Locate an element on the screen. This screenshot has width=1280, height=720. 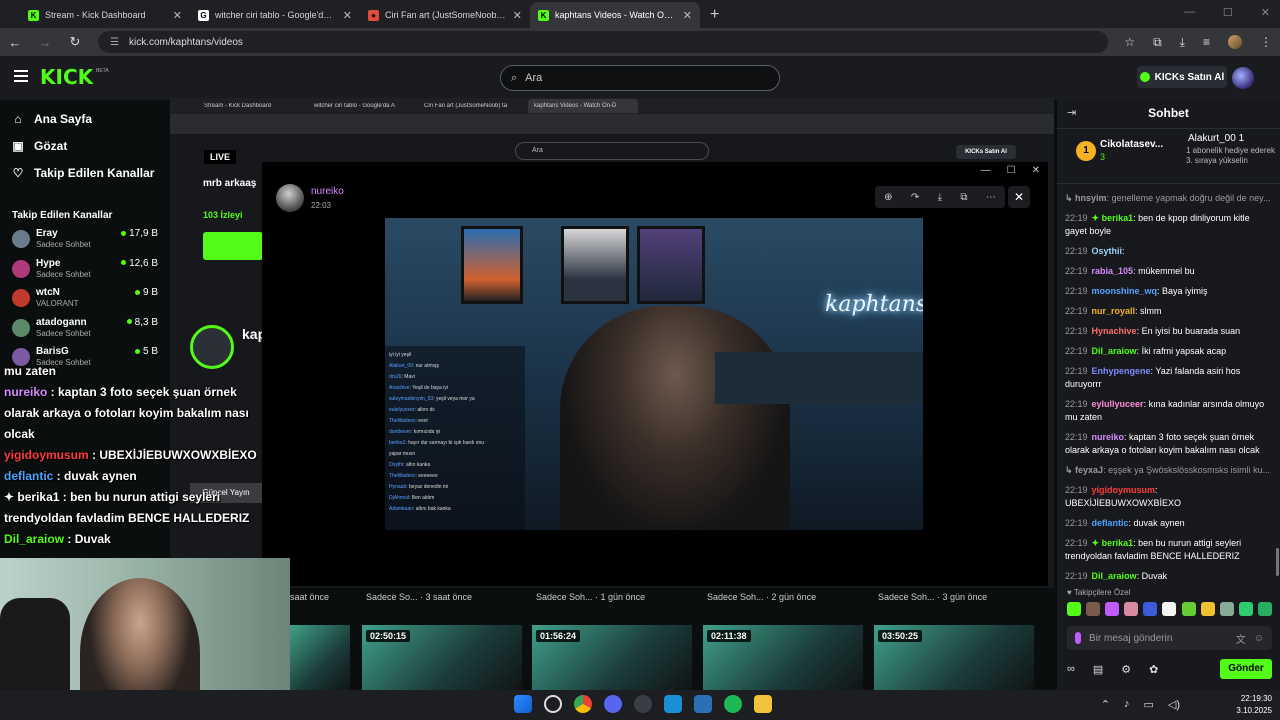
chat-username: rabia_105 is located at coordinates (1113, 271).